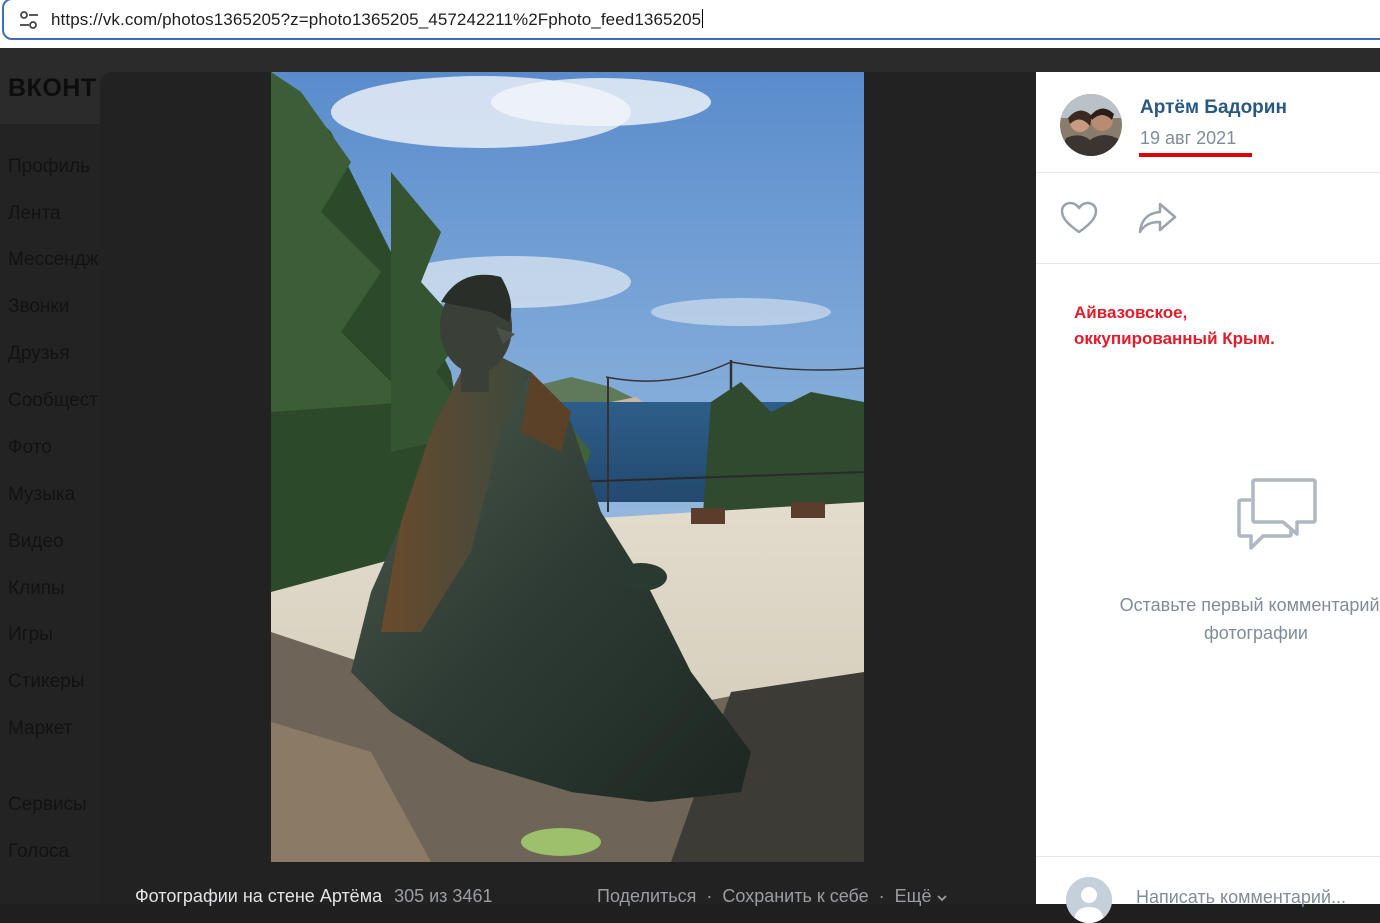 Image resolution: width=1380 pixels, height=923 pixels. I want to click on nav-item-stickers: Стикеры, so click(46, 682).